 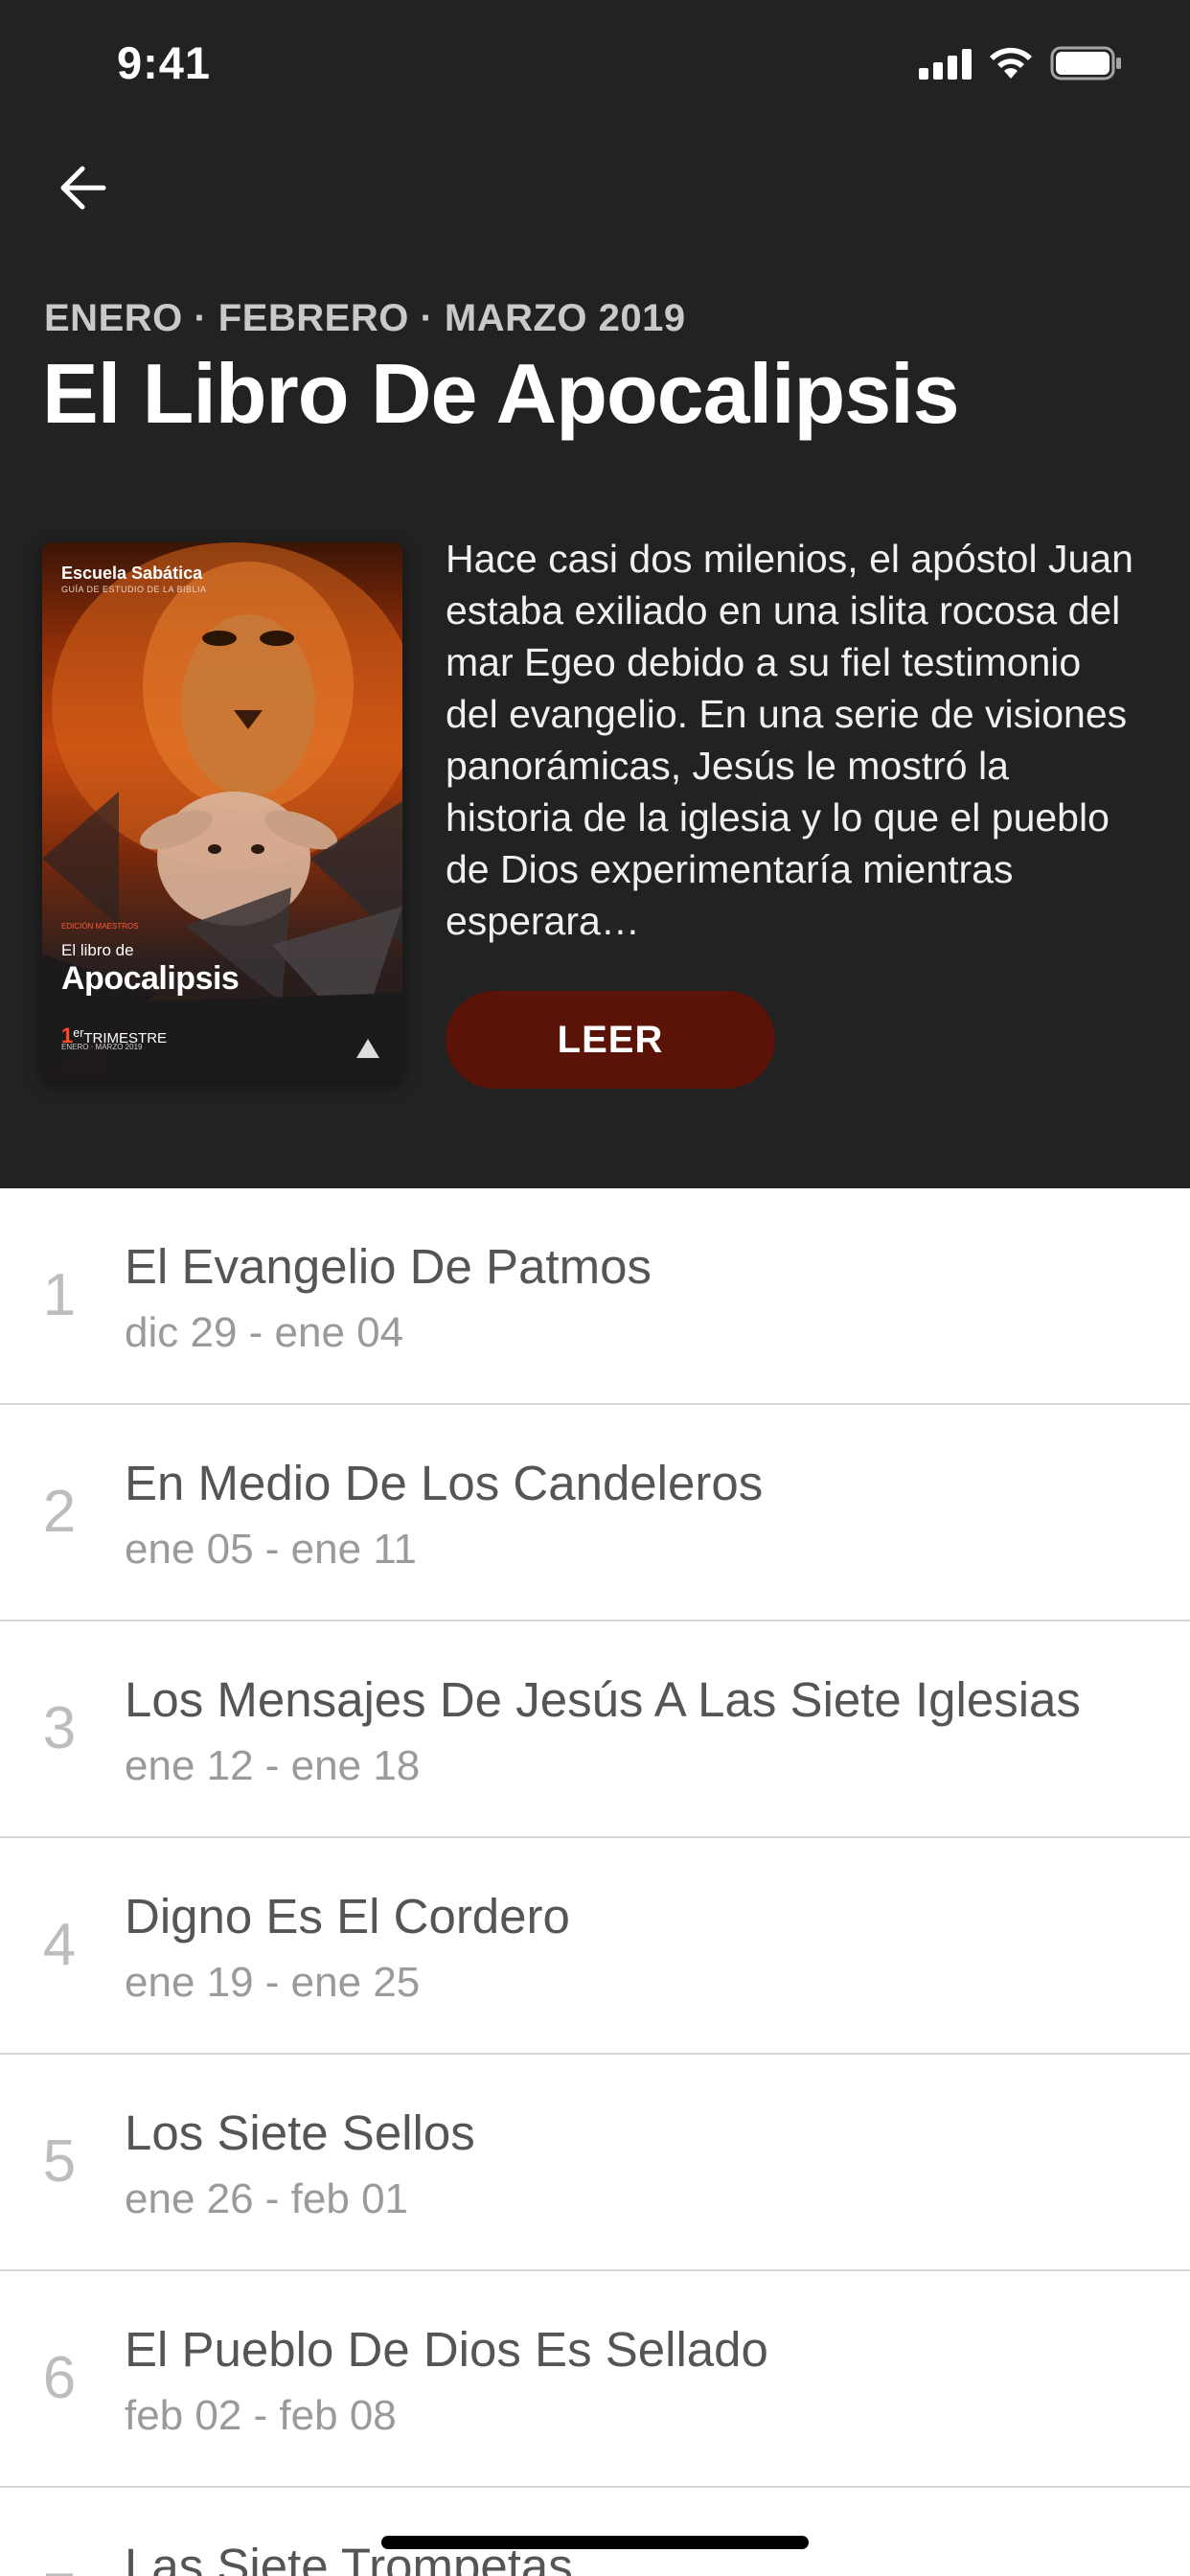 I want to click on lesson-dates: ene 05 - ene 11, so click(x=271, y=1549).